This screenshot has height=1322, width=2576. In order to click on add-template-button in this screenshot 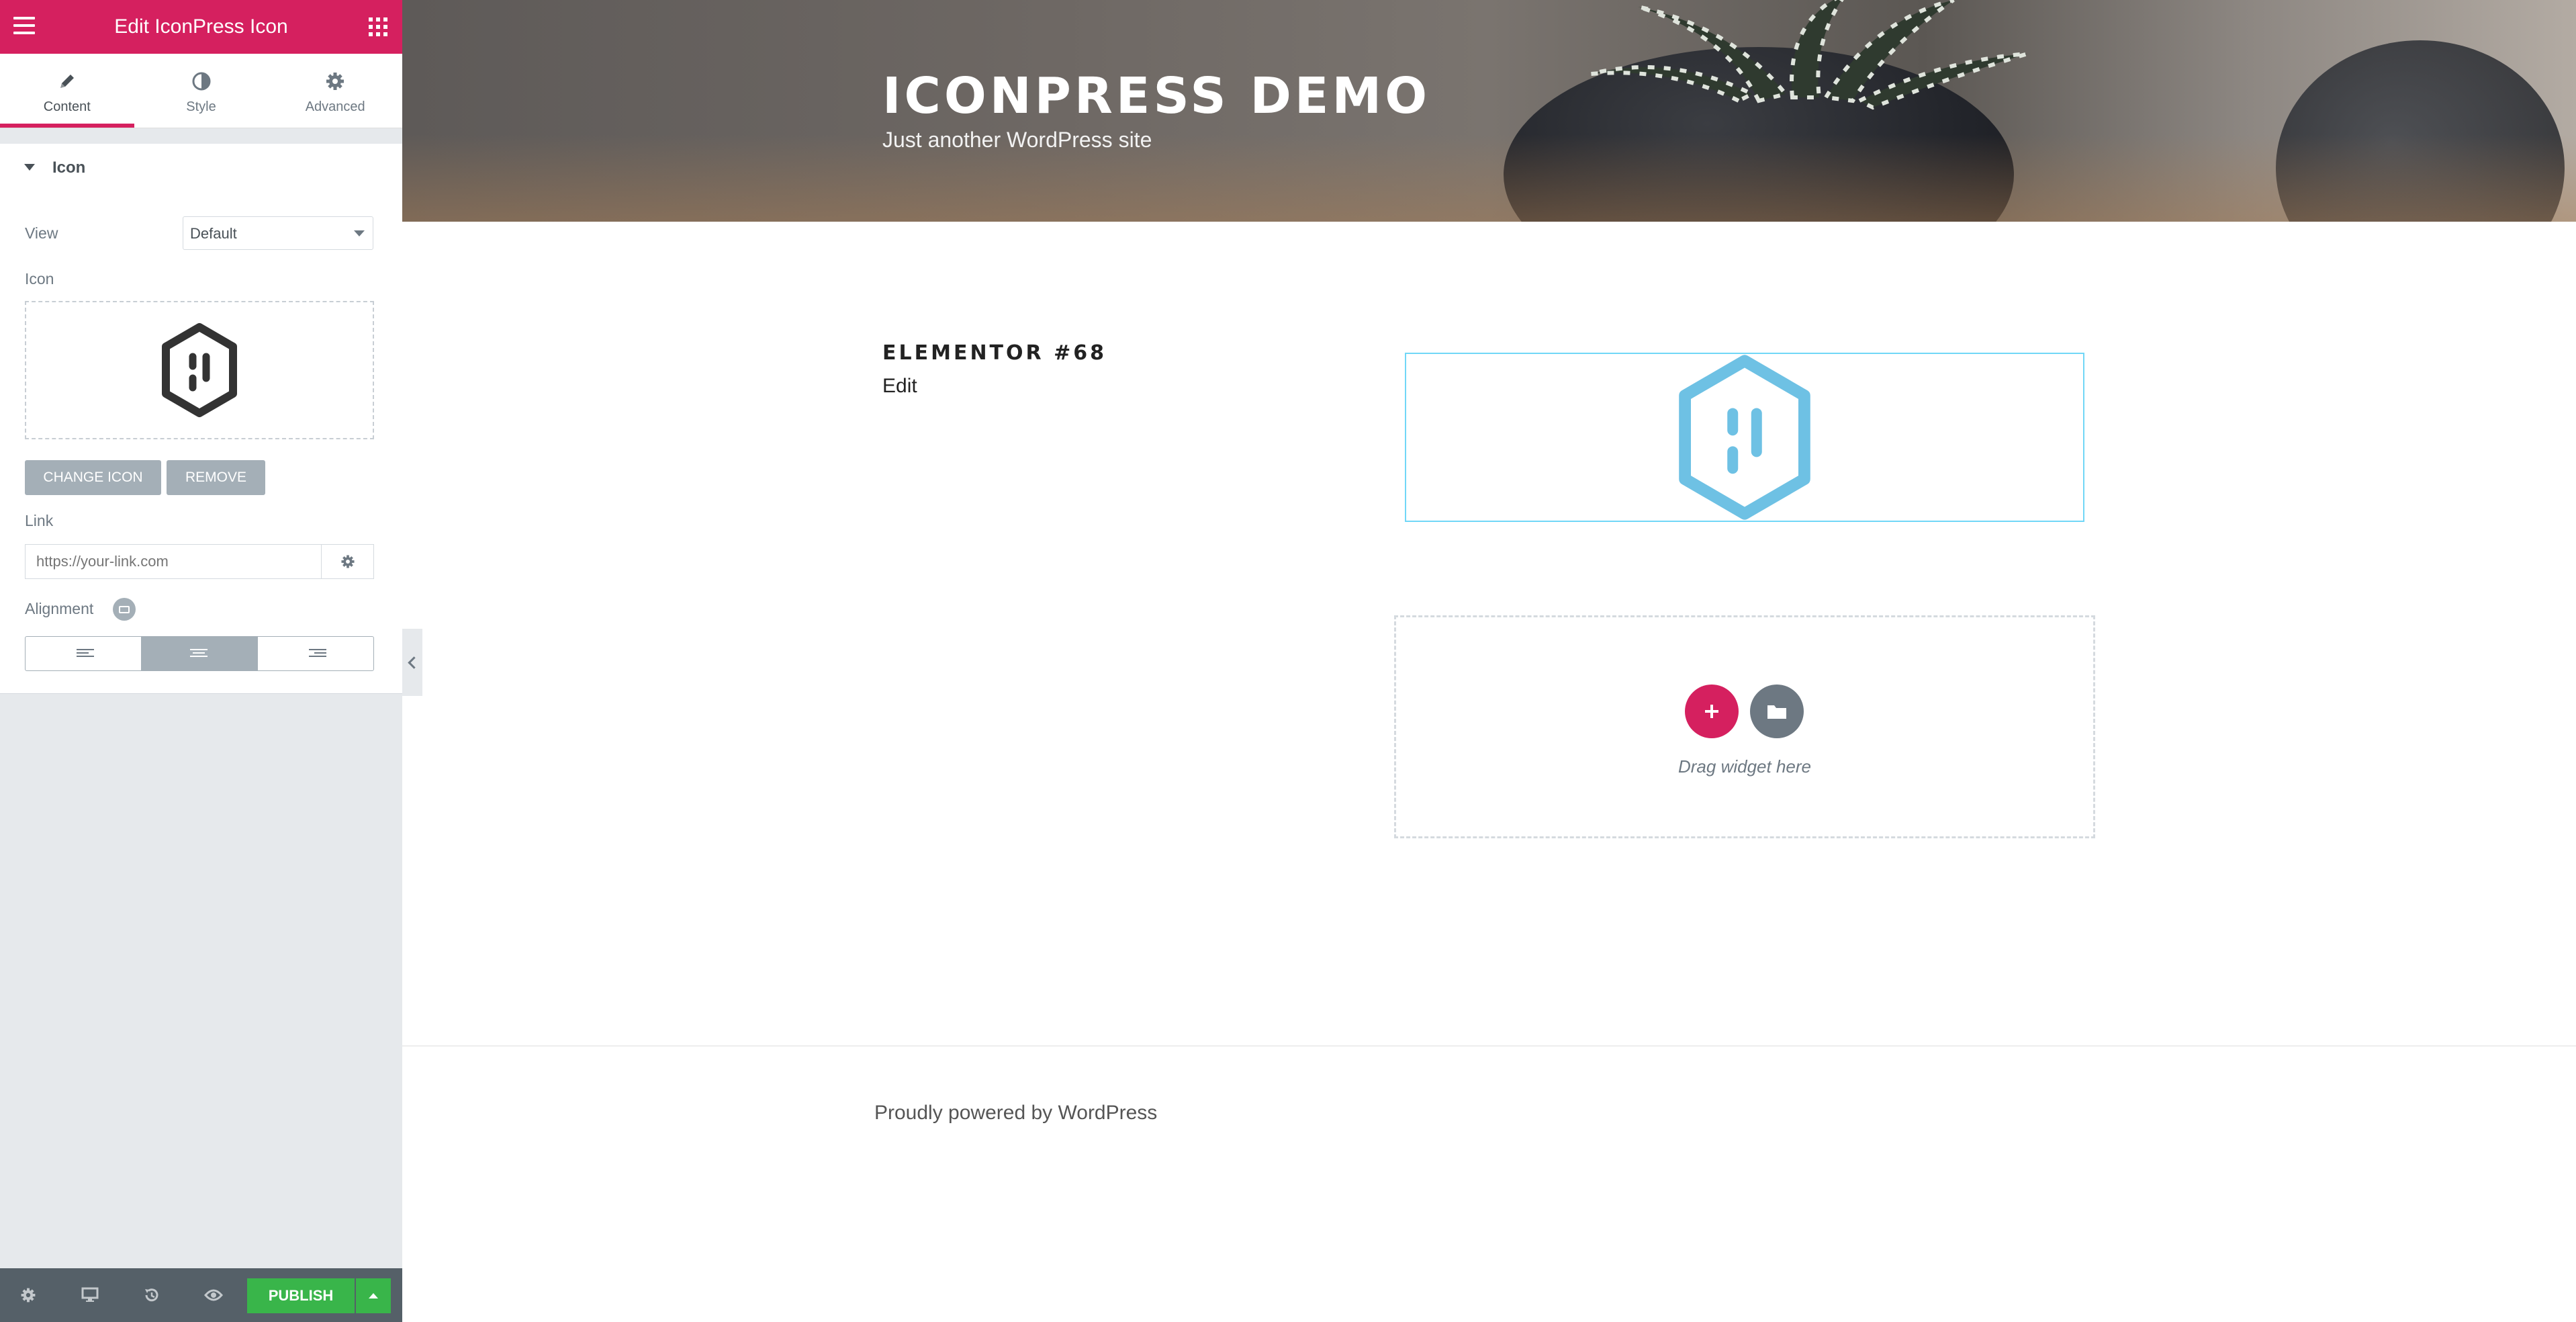, I will do `click(1777, 711)`.